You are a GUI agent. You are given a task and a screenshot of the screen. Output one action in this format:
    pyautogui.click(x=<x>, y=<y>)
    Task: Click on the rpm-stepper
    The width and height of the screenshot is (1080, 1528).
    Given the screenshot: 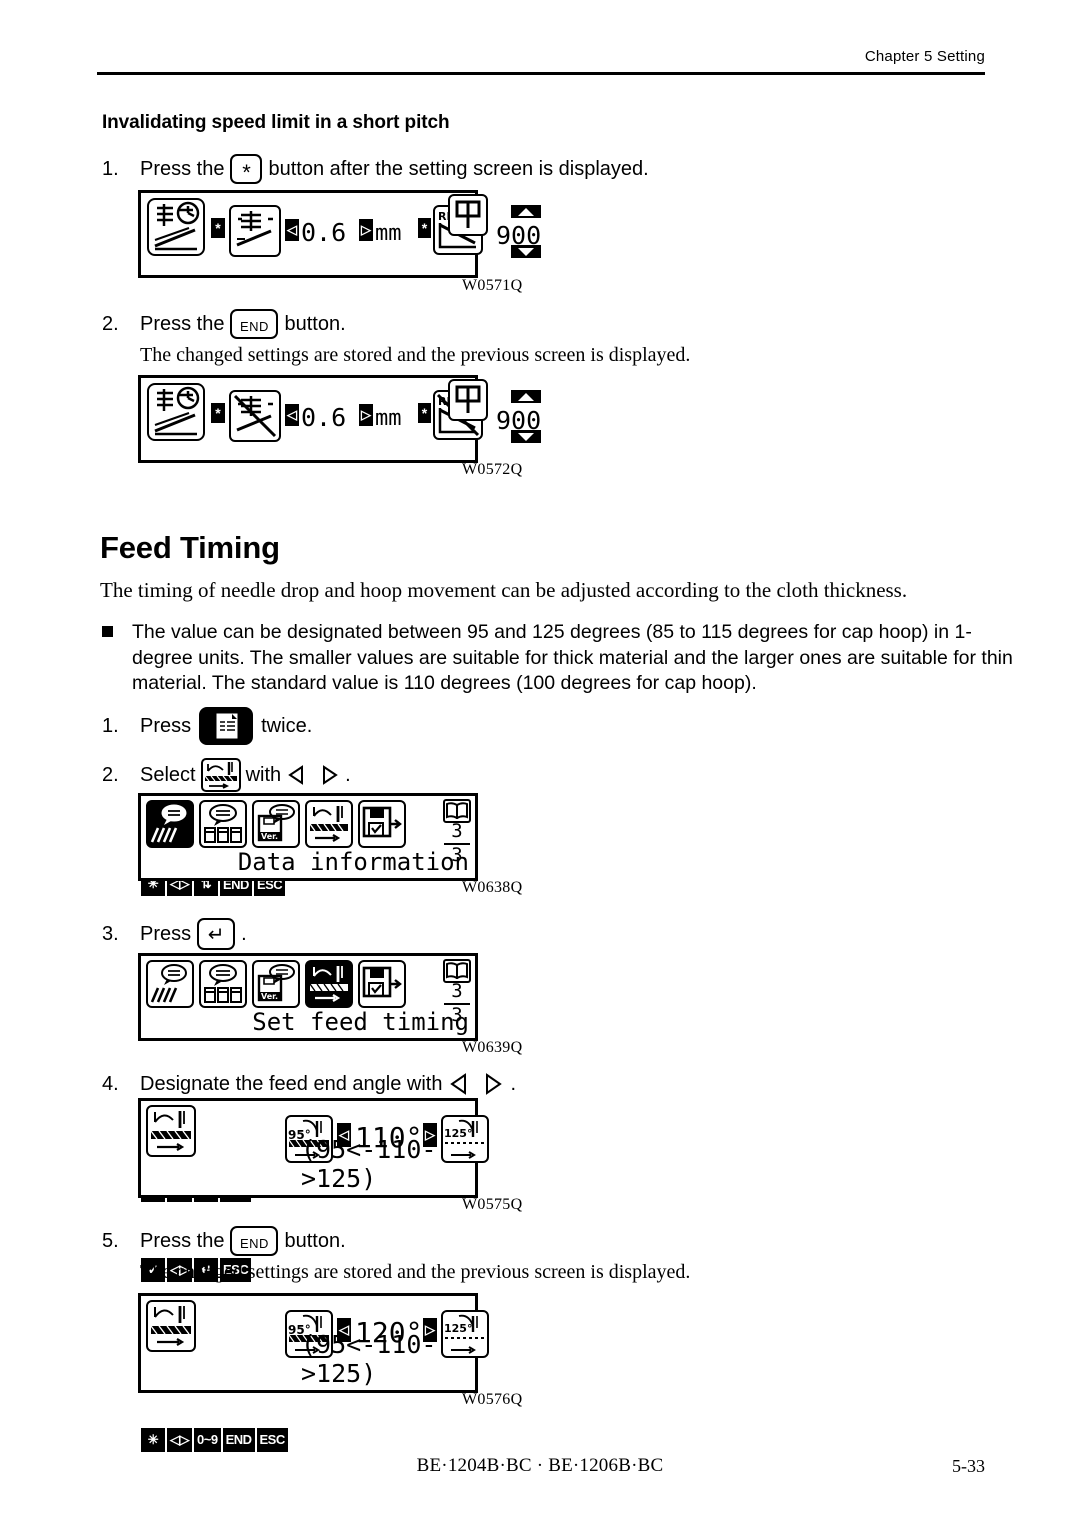 What is the action you would take?
    pyautogui.click(x=526, y=211)
    